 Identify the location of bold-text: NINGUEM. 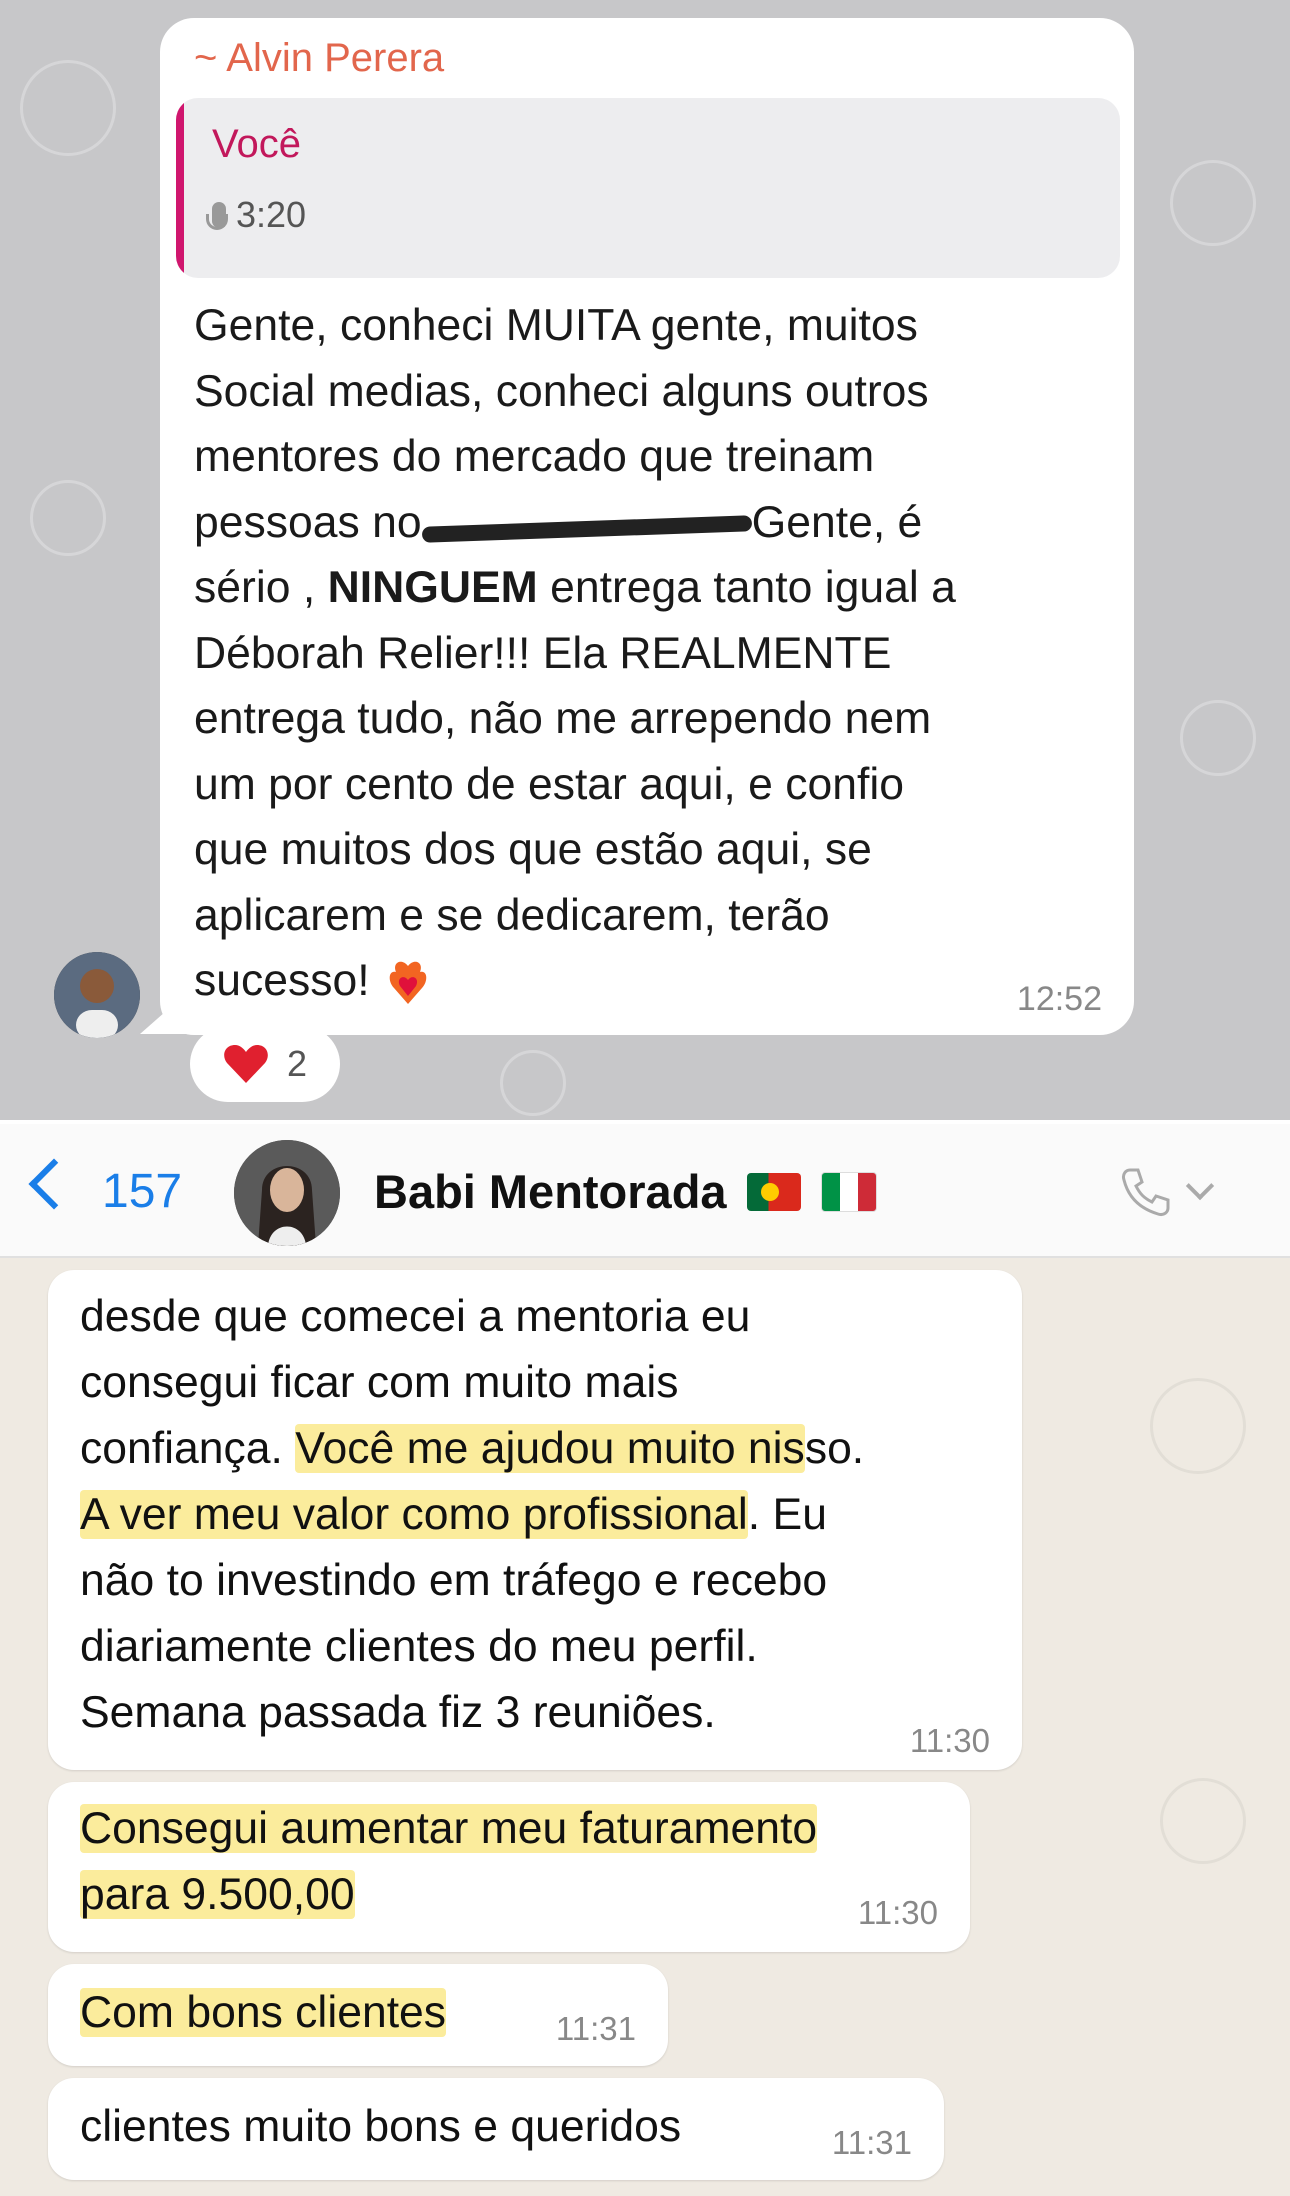
(432, 587).